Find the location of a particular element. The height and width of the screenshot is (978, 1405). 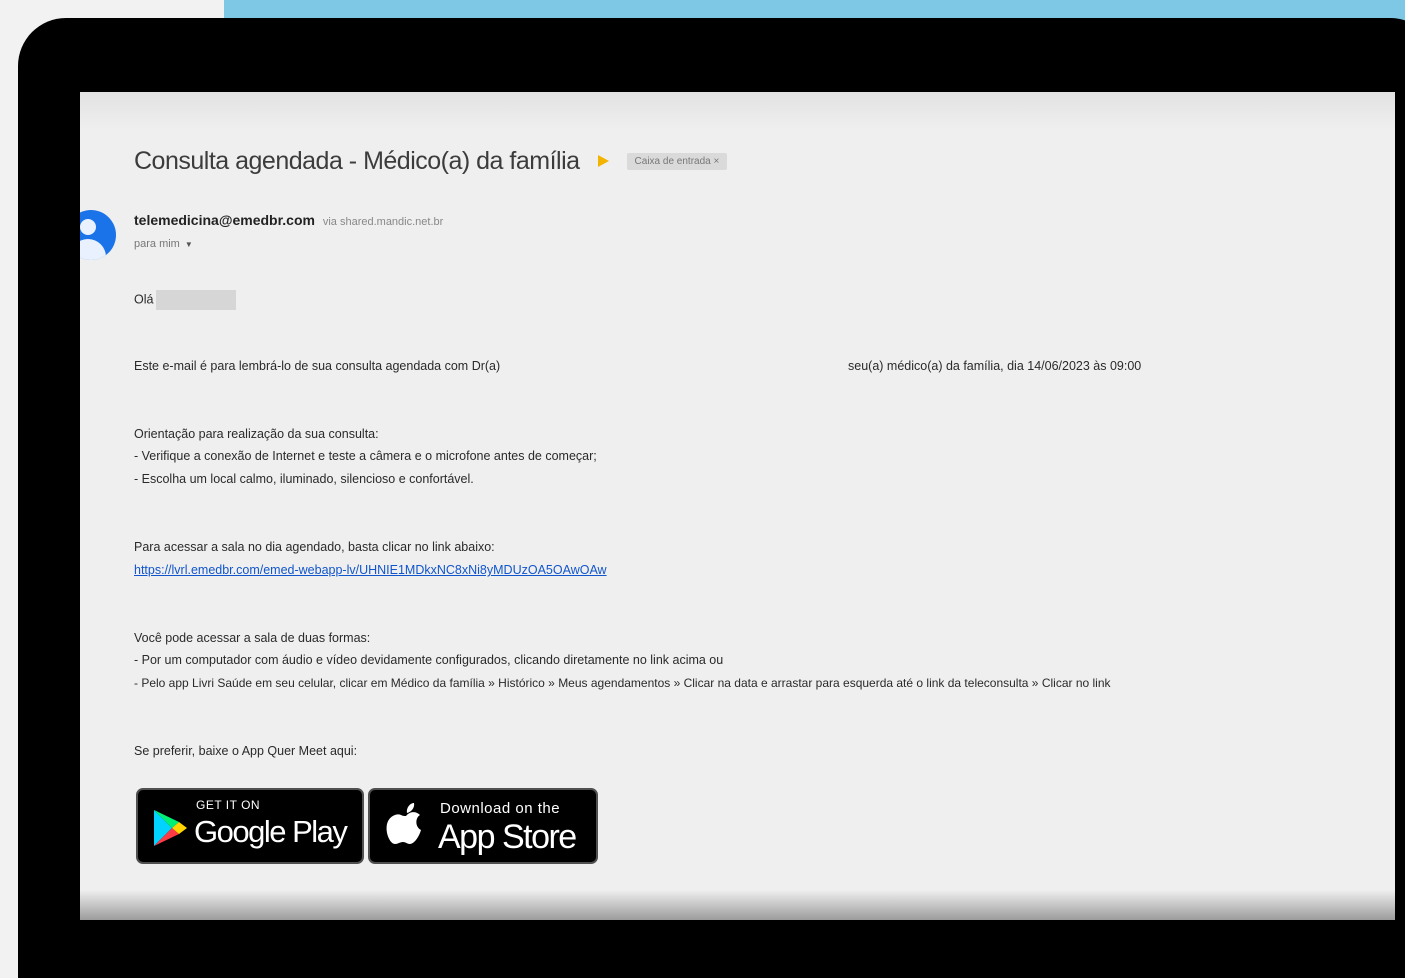

recipient-details-toggle: para mim ▼ is located at coordinates (163, 244).